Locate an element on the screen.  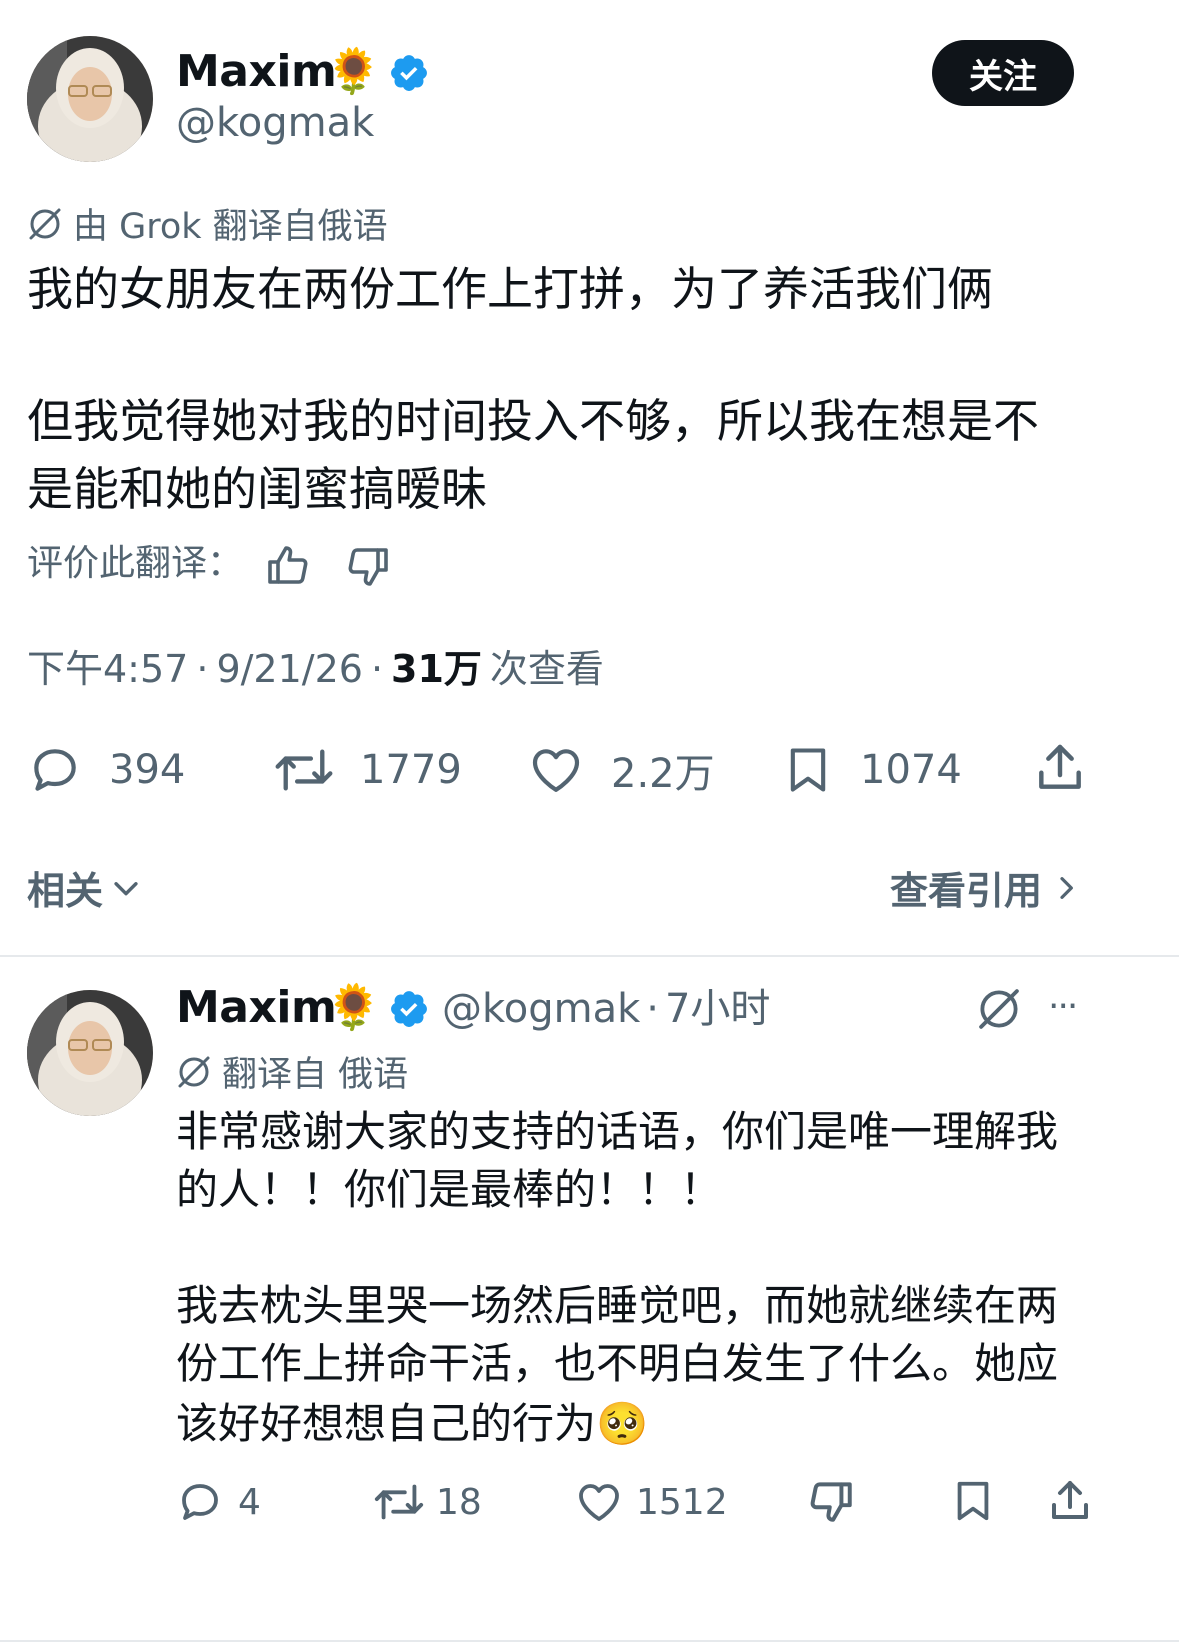
reply-author-name: Maxim is located at coordinates (256, 1007).